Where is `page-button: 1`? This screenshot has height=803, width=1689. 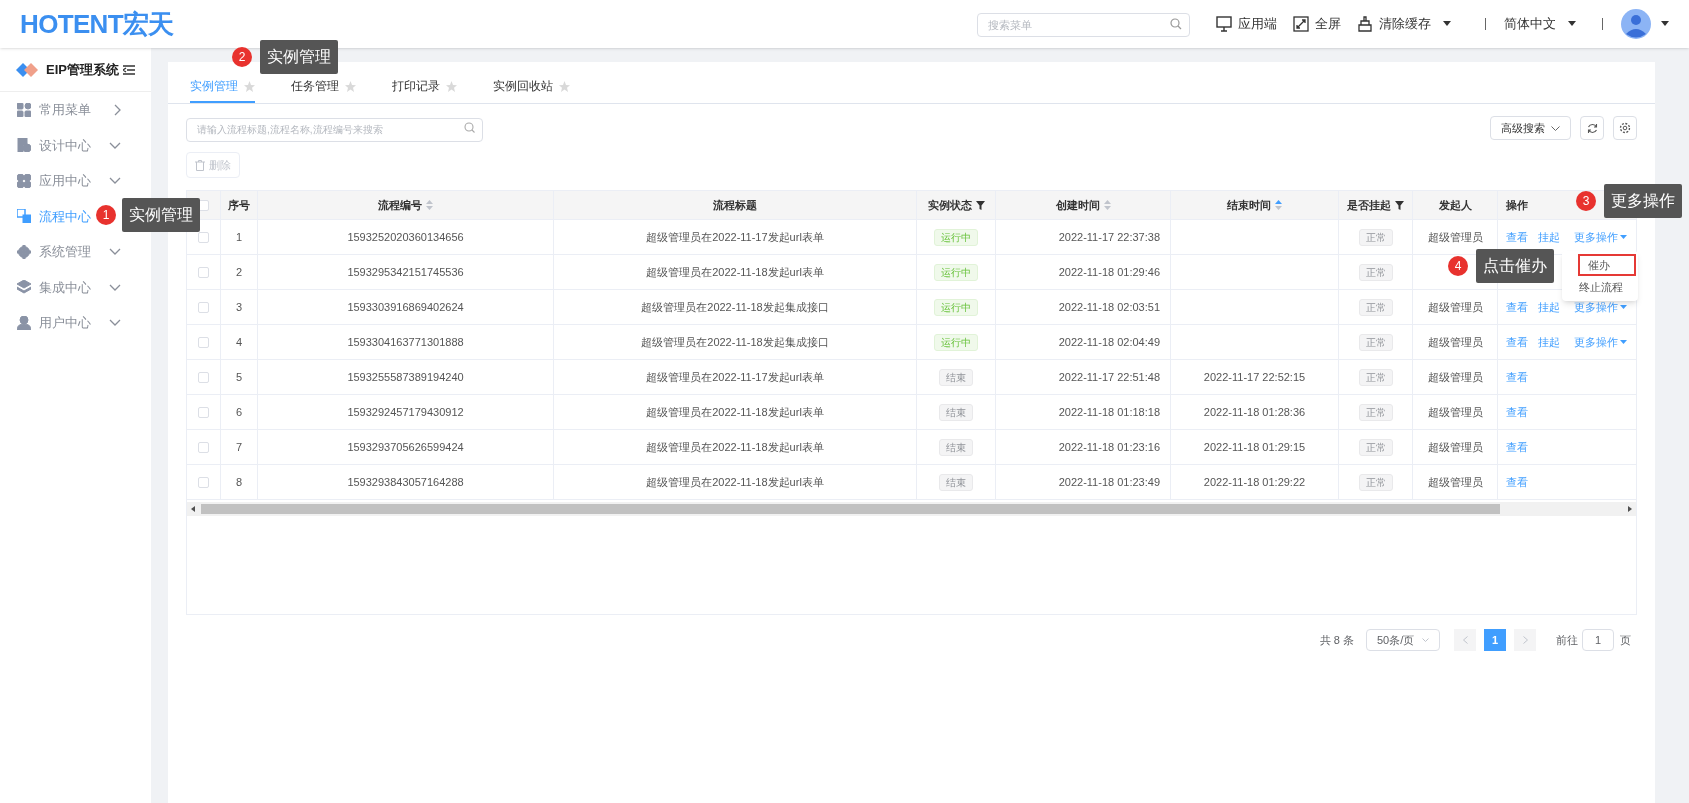
page-button: 1 is located at coordinates (1495, 640).